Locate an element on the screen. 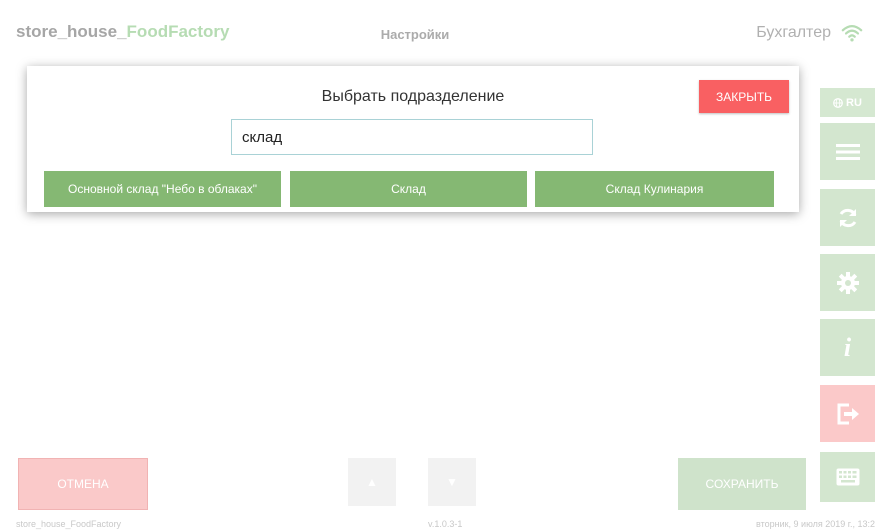 The image size is (875, 532). language-label: RU is located at coordinates (854, 102).